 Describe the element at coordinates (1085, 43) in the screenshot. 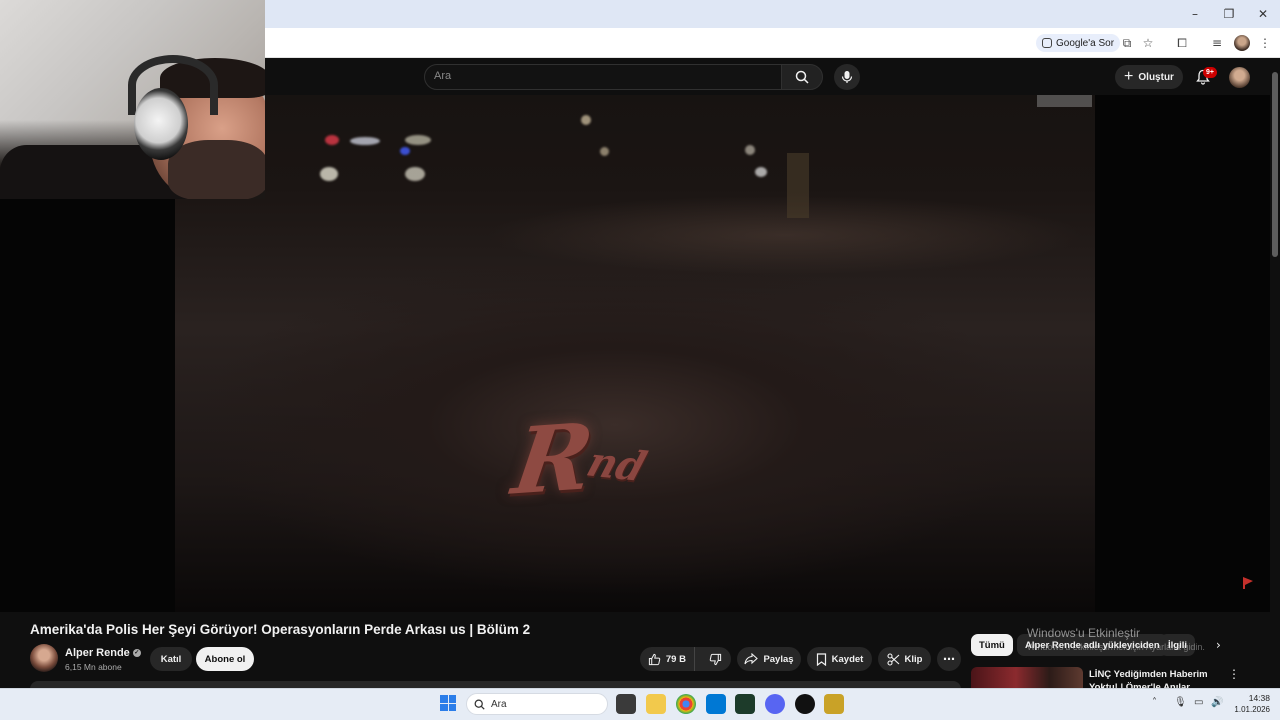

I see `google-ask-label: Google'a Sor` at that location.